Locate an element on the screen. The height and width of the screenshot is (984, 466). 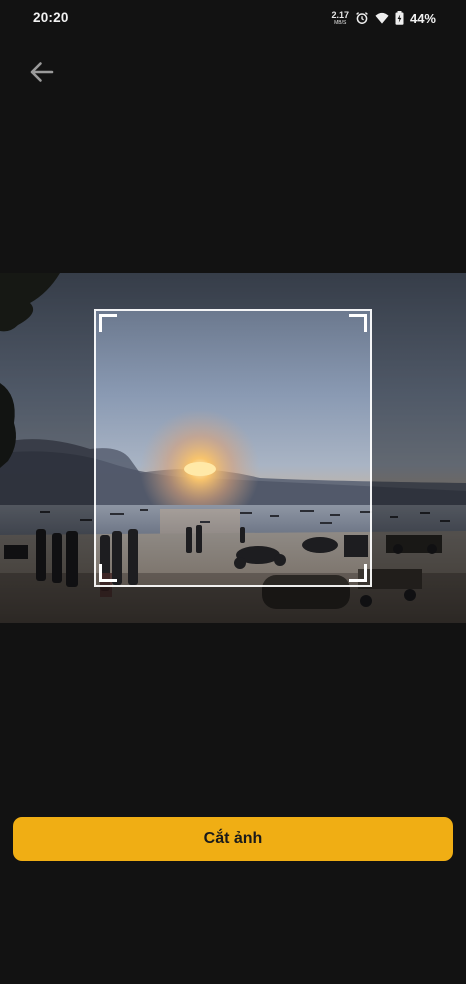
back-button is located at coordinates (41, 72).